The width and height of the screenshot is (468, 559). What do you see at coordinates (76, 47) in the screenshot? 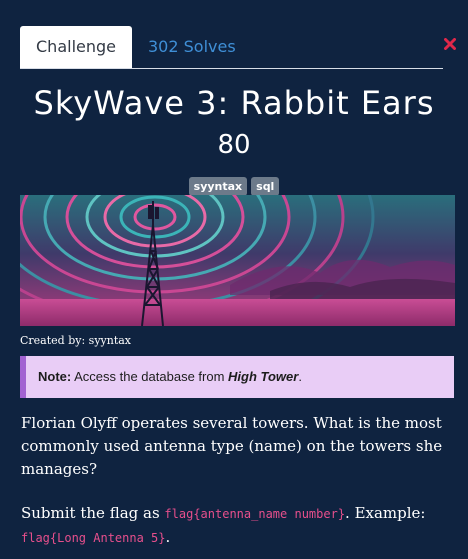
I see `tab-challenge: Challenge` at bounding box center [76, 47].